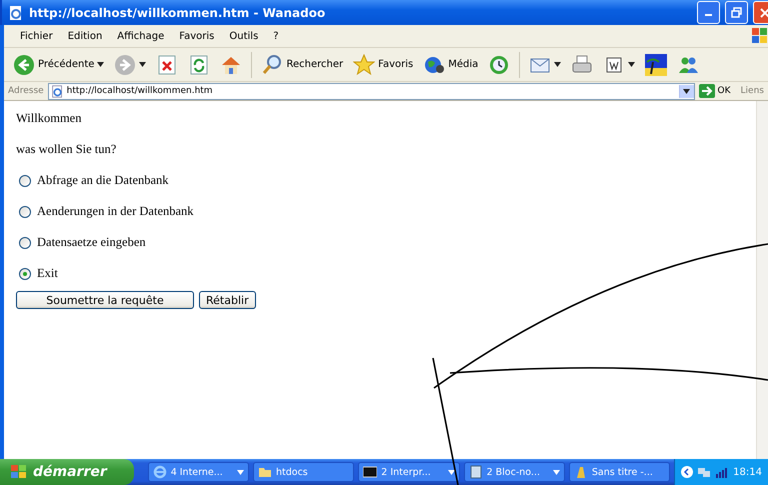 The width and height of the screenshot is (768, 485). What do you see at coordinates (245, 36) in the screenshot?
I see `menu-item: Outils` at bounding box center [245, 36].